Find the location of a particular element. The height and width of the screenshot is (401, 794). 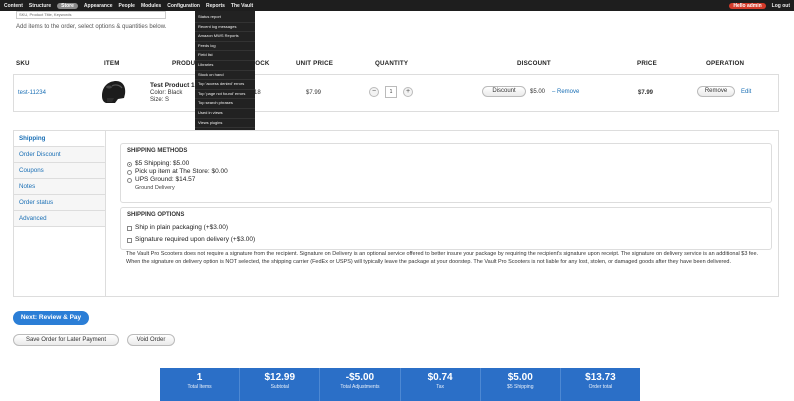

summary-shipping: $5.00 $5 Shipping is located at coordinates (521, 384).